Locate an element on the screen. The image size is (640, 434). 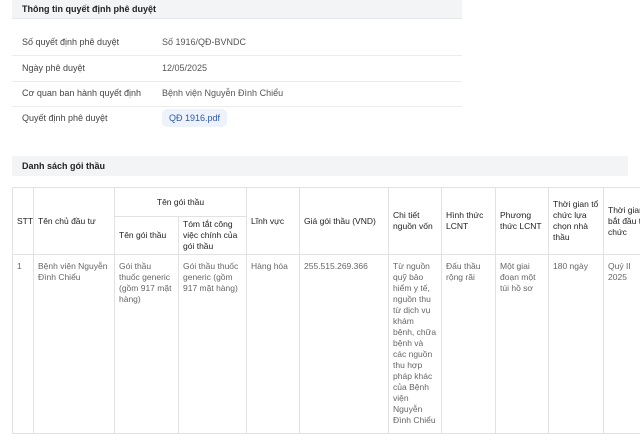
decision-pdf-link: QĐ 1916.pdf is located at coordinates (194, 118).